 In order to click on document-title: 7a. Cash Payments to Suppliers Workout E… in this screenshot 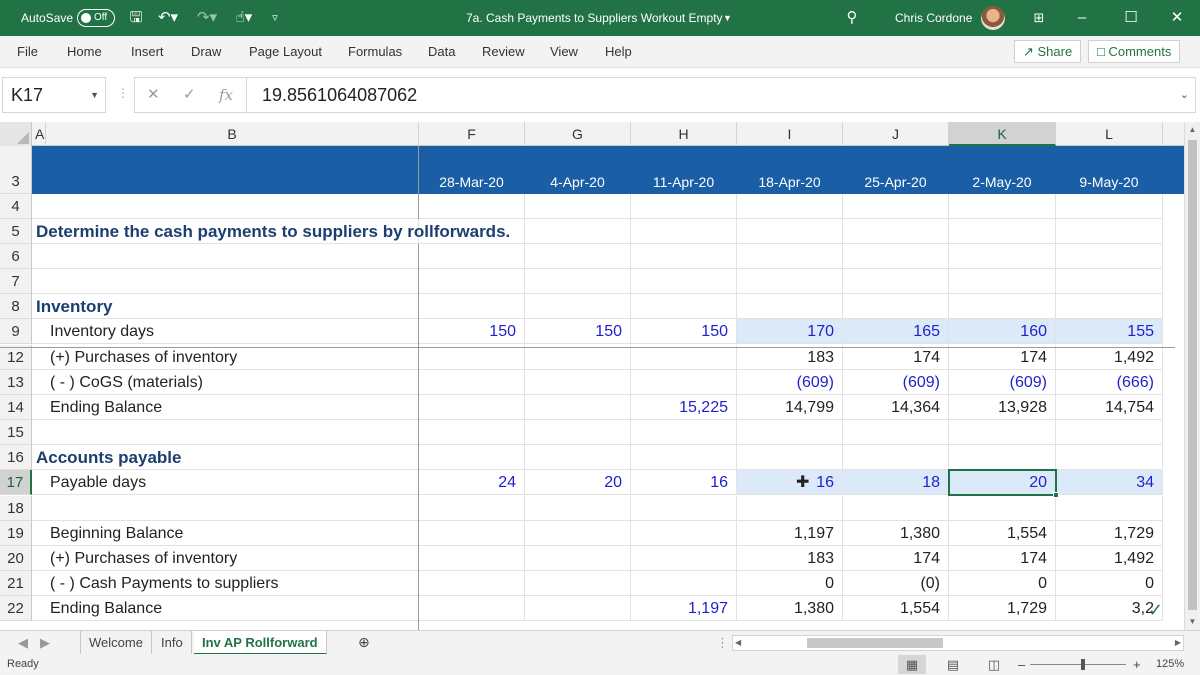, I will do `click(594, 18)`.